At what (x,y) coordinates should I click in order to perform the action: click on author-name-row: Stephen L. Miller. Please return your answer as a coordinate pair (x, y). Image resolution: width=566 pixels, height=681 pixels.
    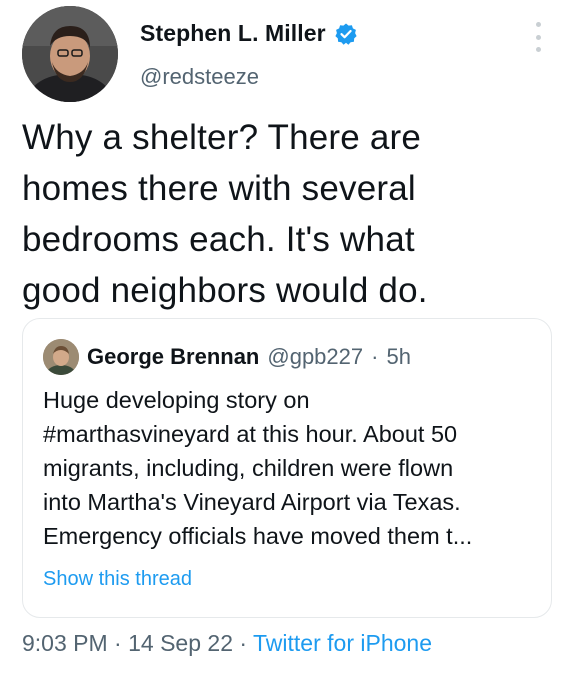
    Looking at the image, I should click on (249, 33).